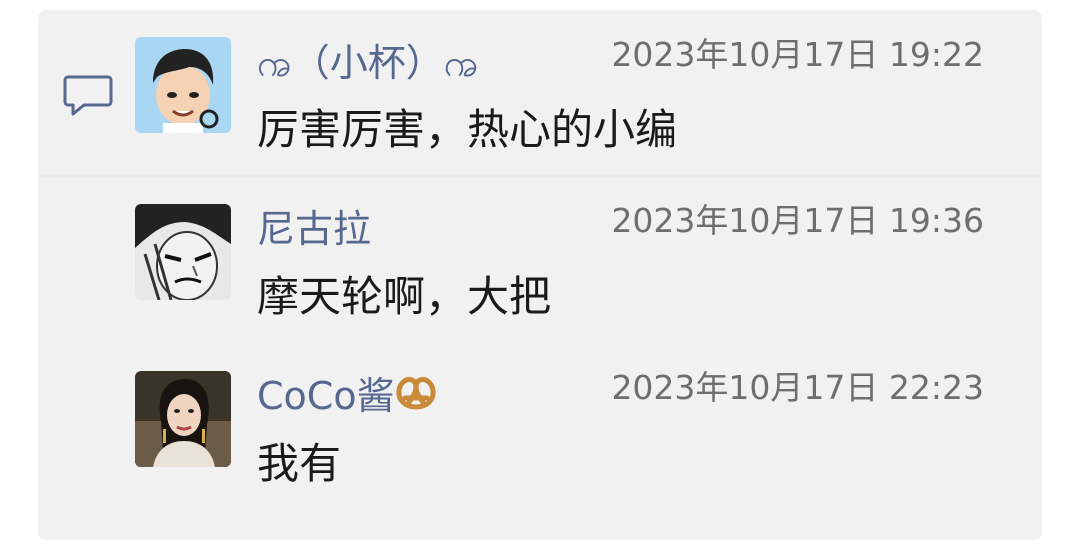  I want to click on pretzel-icon, so click(416, 397).